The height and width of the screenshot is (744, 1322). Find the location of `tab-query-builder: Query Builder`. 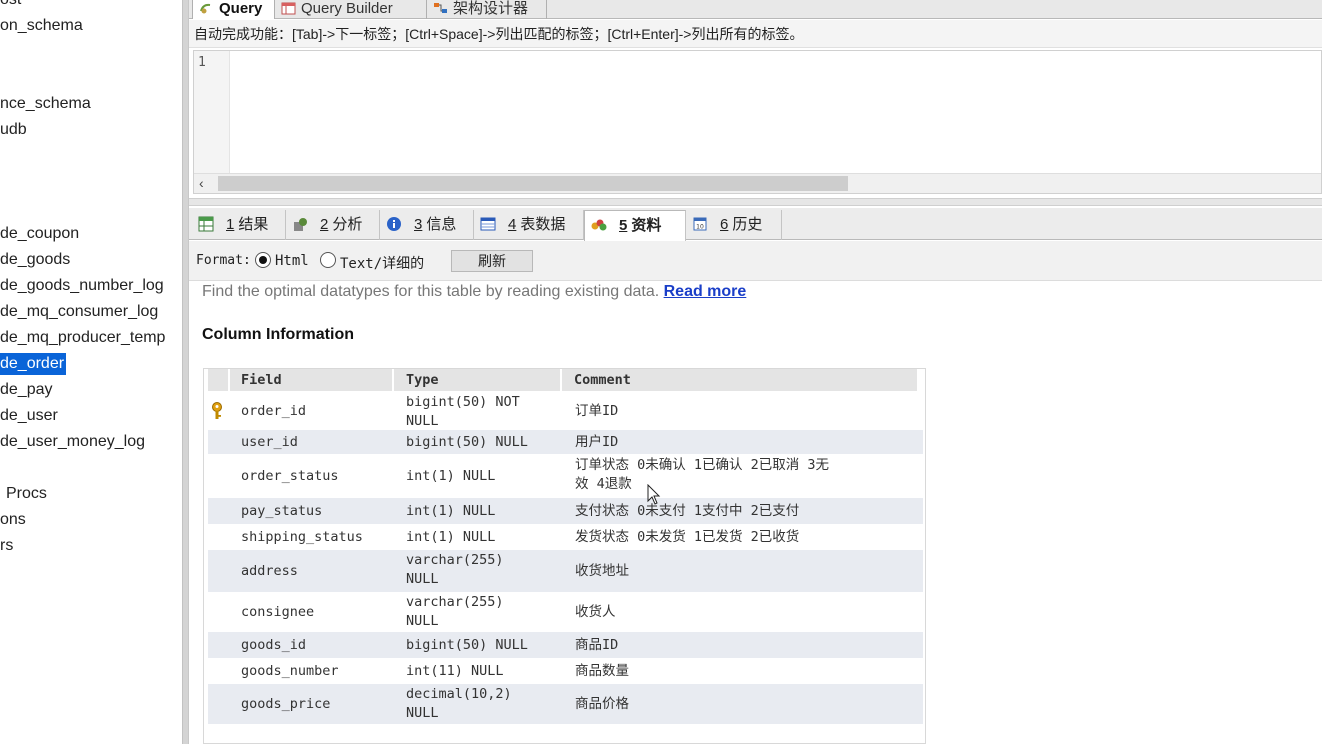

tab-query-builder: Query Builder is located at coordinates (351, 9).